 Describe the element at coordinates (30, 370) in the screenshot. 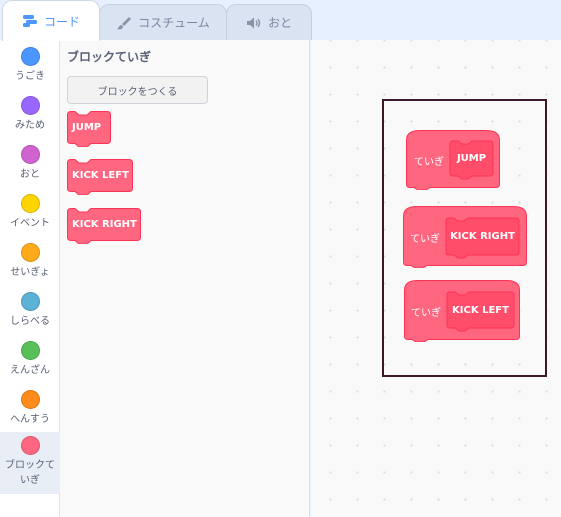

I see `category-label: えんざん` at that location.